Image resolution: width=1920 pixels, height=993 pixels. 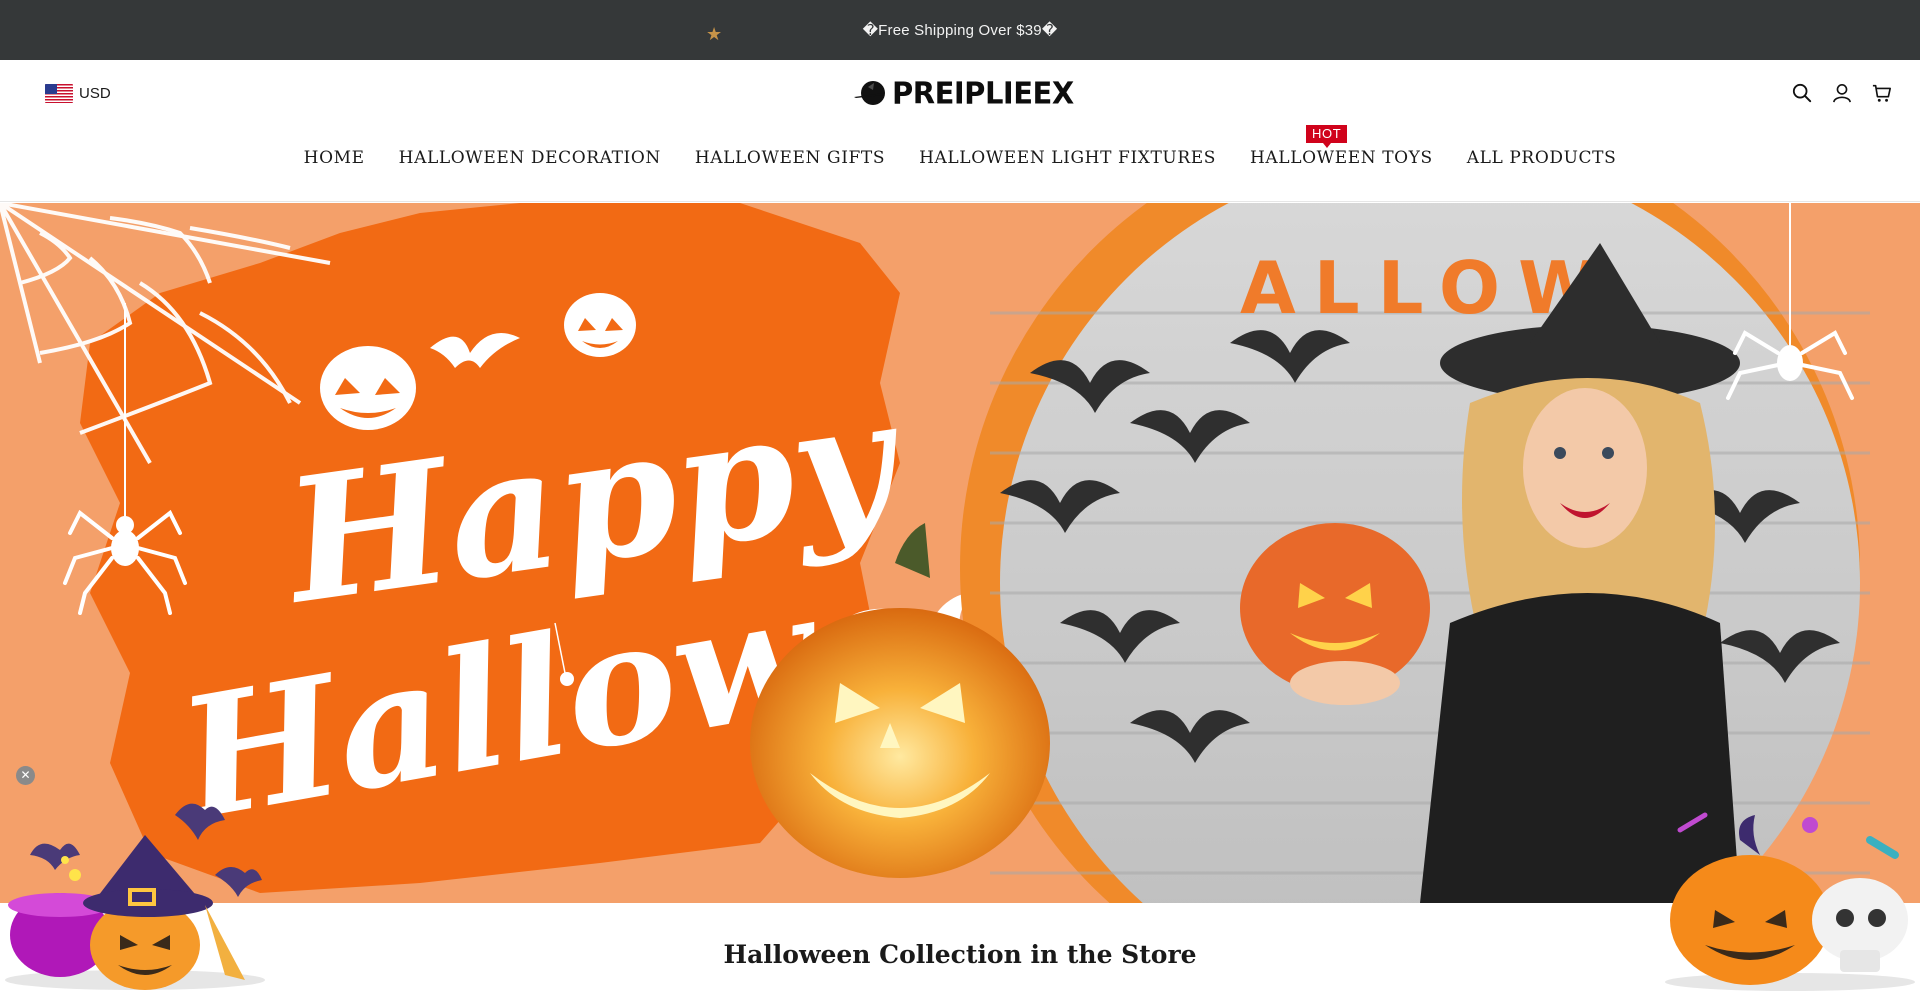 I want to click on close-icon: ✕, so click(x=25, y=775).